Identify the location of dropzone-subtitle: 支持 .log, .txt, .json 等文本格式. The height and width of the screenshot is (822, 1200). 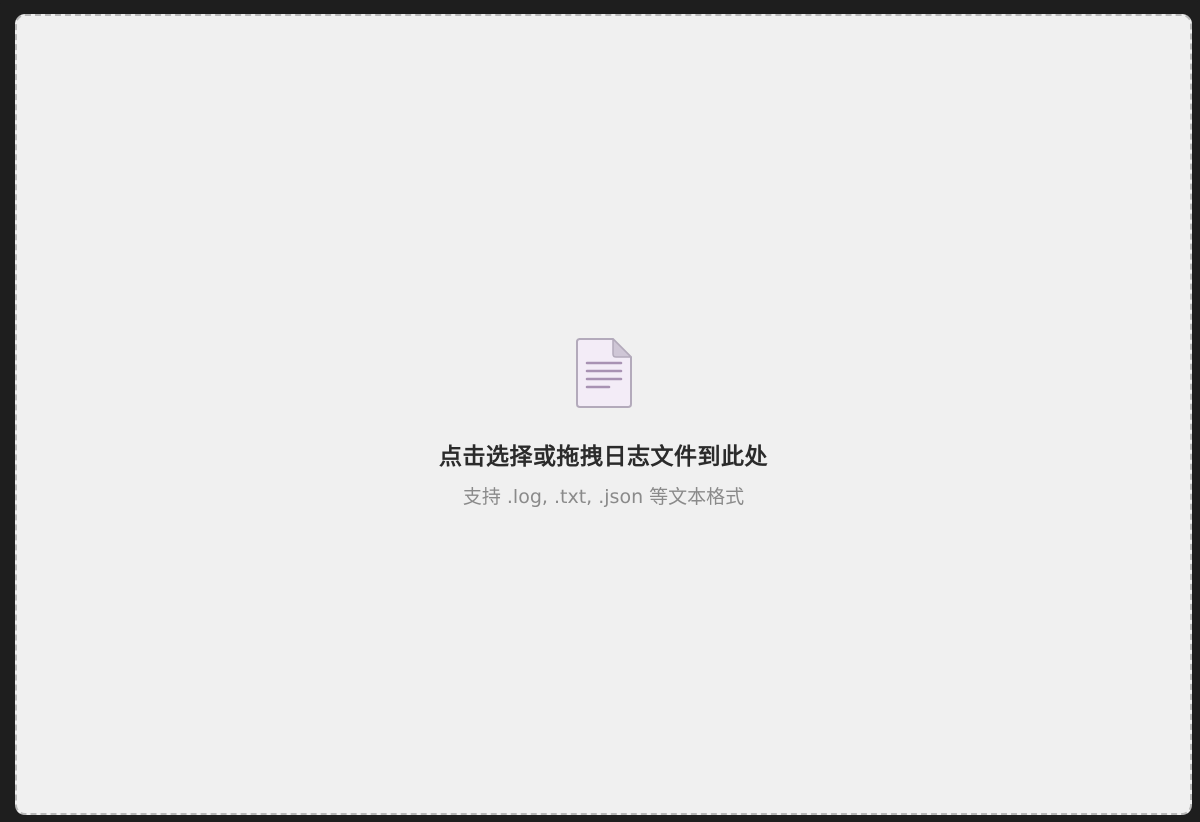
(603, 497).